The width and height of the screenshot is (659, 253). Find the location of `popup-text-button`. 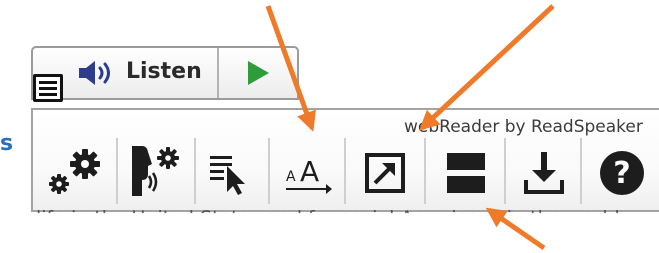

popup-text-button is located at coordinates (384, 171).